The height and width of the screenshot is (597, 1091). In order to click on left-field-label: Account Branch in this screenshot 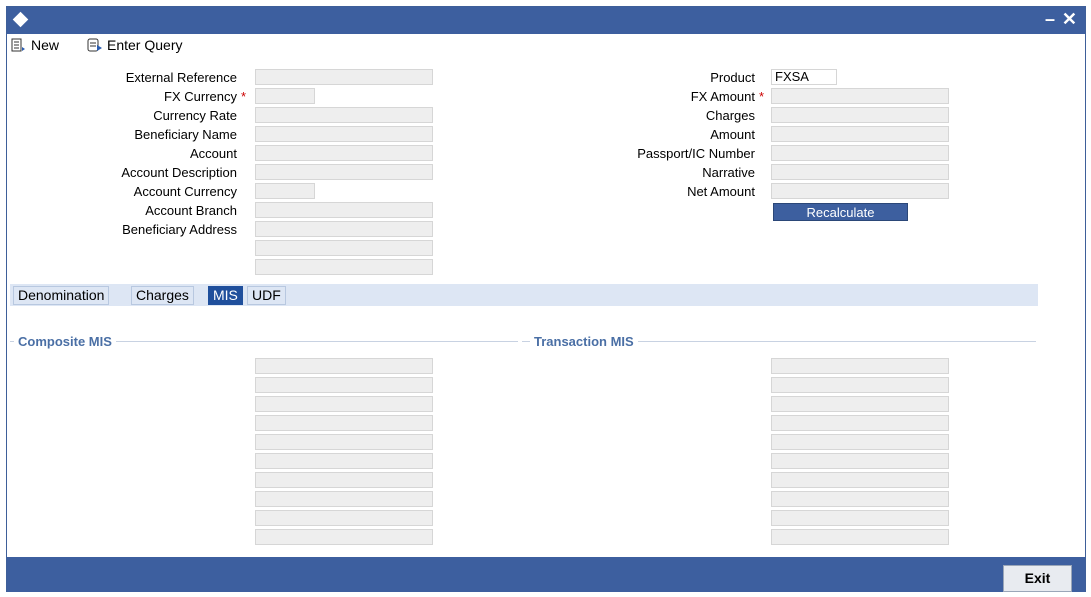, I will do `click(191, 210)`.